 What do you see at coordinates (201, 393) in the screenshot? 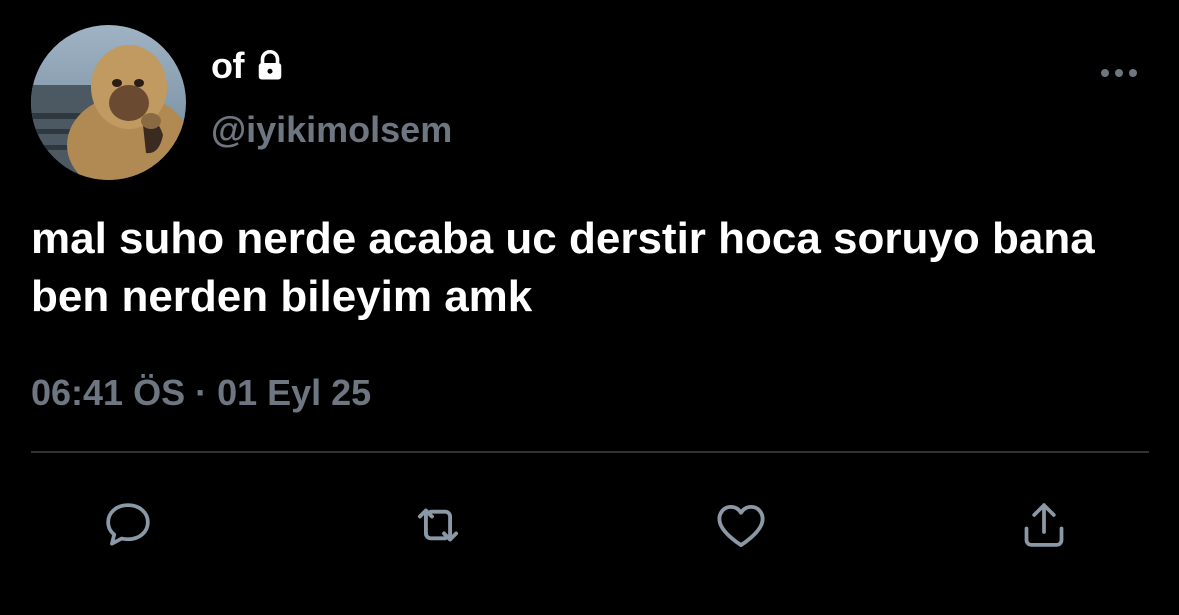
I see `tweet-timestamp: 06:41 ÖS · 01 Eyl 25` at bounding box center [201, 393].